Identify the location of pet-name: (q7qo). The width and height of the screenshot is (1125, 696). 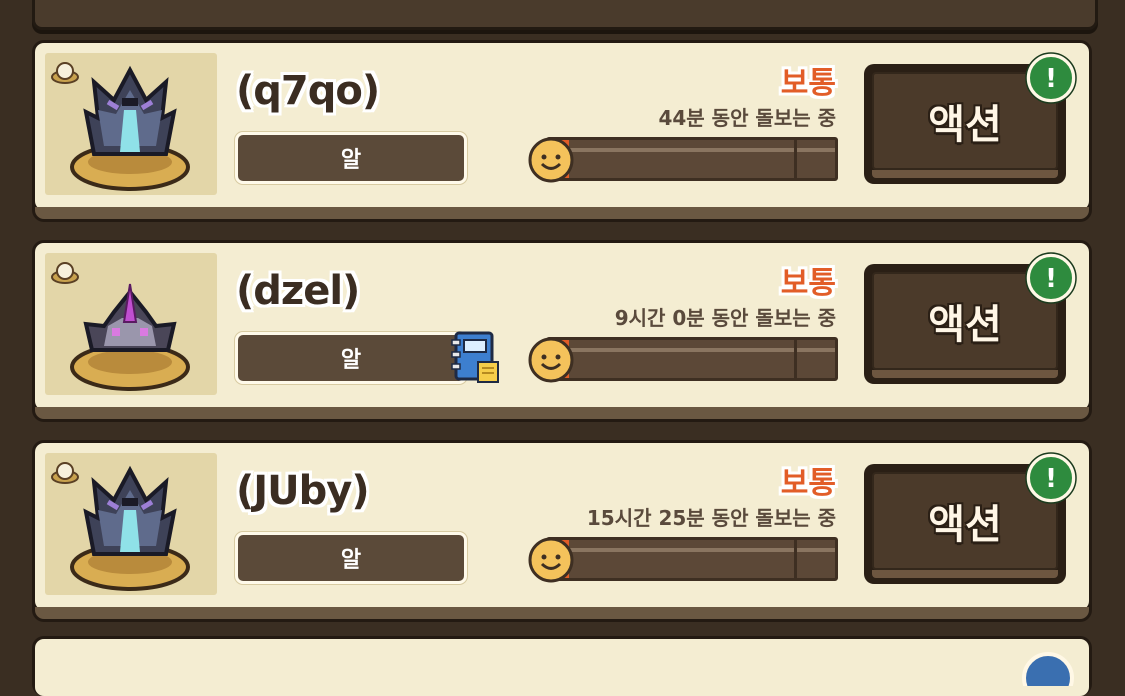
(308, 91).